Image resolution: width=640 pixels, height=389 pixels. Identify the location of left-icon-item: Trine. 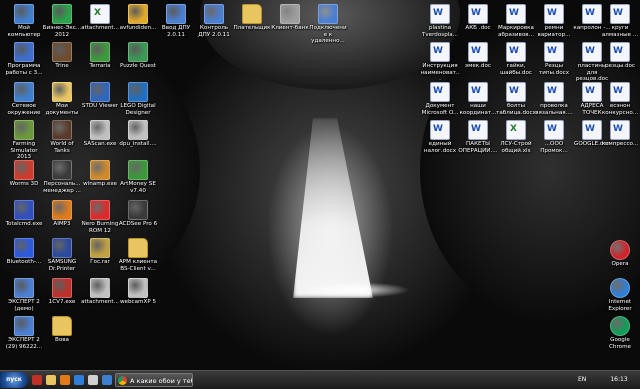
(62, 56).